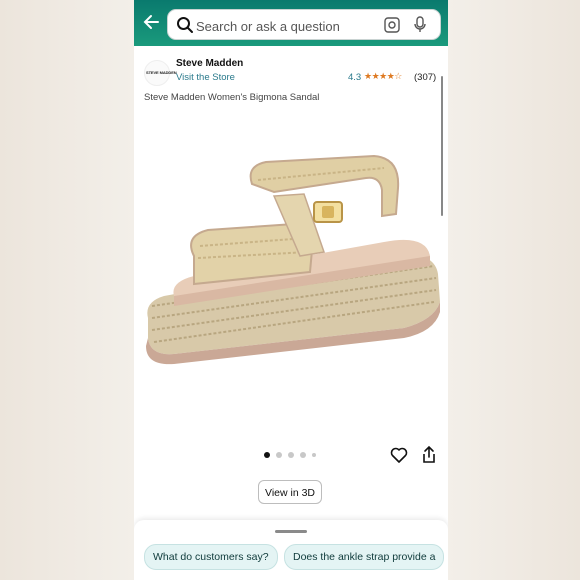  What do you see at coordinates (286, 26) in the screenshot?
I see `search-input` at bounding box center [286, 26].